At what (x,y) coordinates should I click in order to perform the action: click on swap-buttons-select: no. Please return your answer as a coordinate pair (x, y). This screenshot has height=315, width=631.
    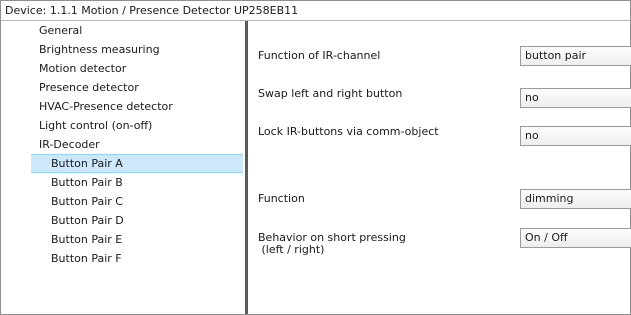
    Looking at the image, I should click on (575, 98).